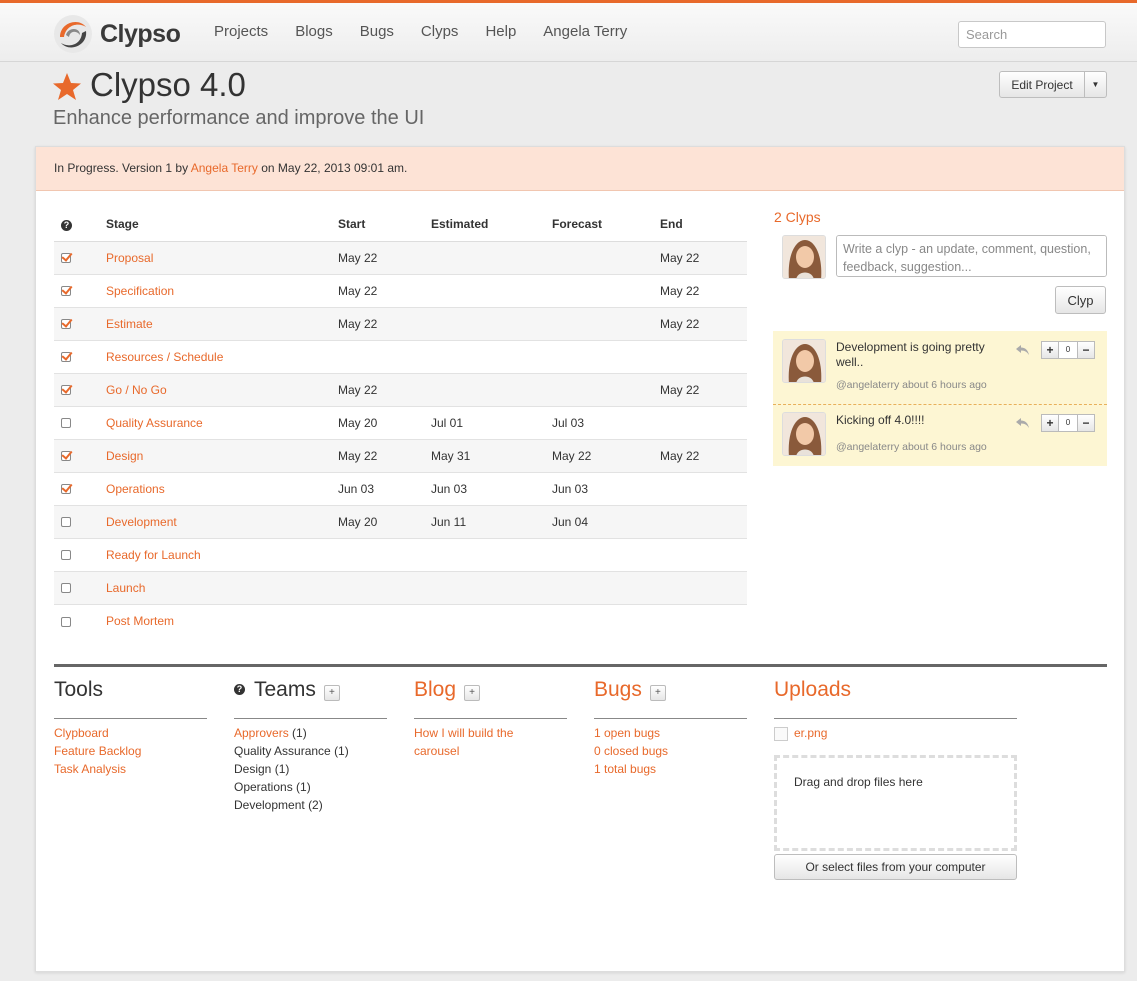 The width and height of the screenshot is (1137, 981). Describe the element at coordinates (140, 291) in the screenshot. I see `stage-link: Specification` at that location.